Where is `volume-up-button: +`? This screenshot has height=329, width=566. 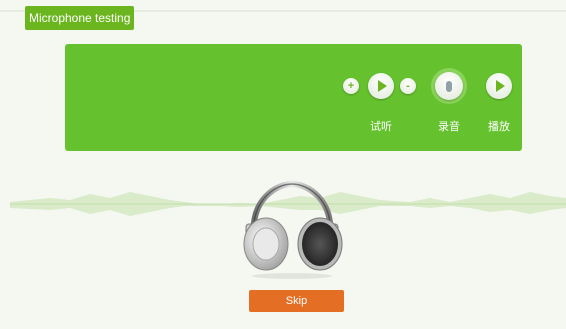
volume-up-button: + is located at coordinates (351, 86).